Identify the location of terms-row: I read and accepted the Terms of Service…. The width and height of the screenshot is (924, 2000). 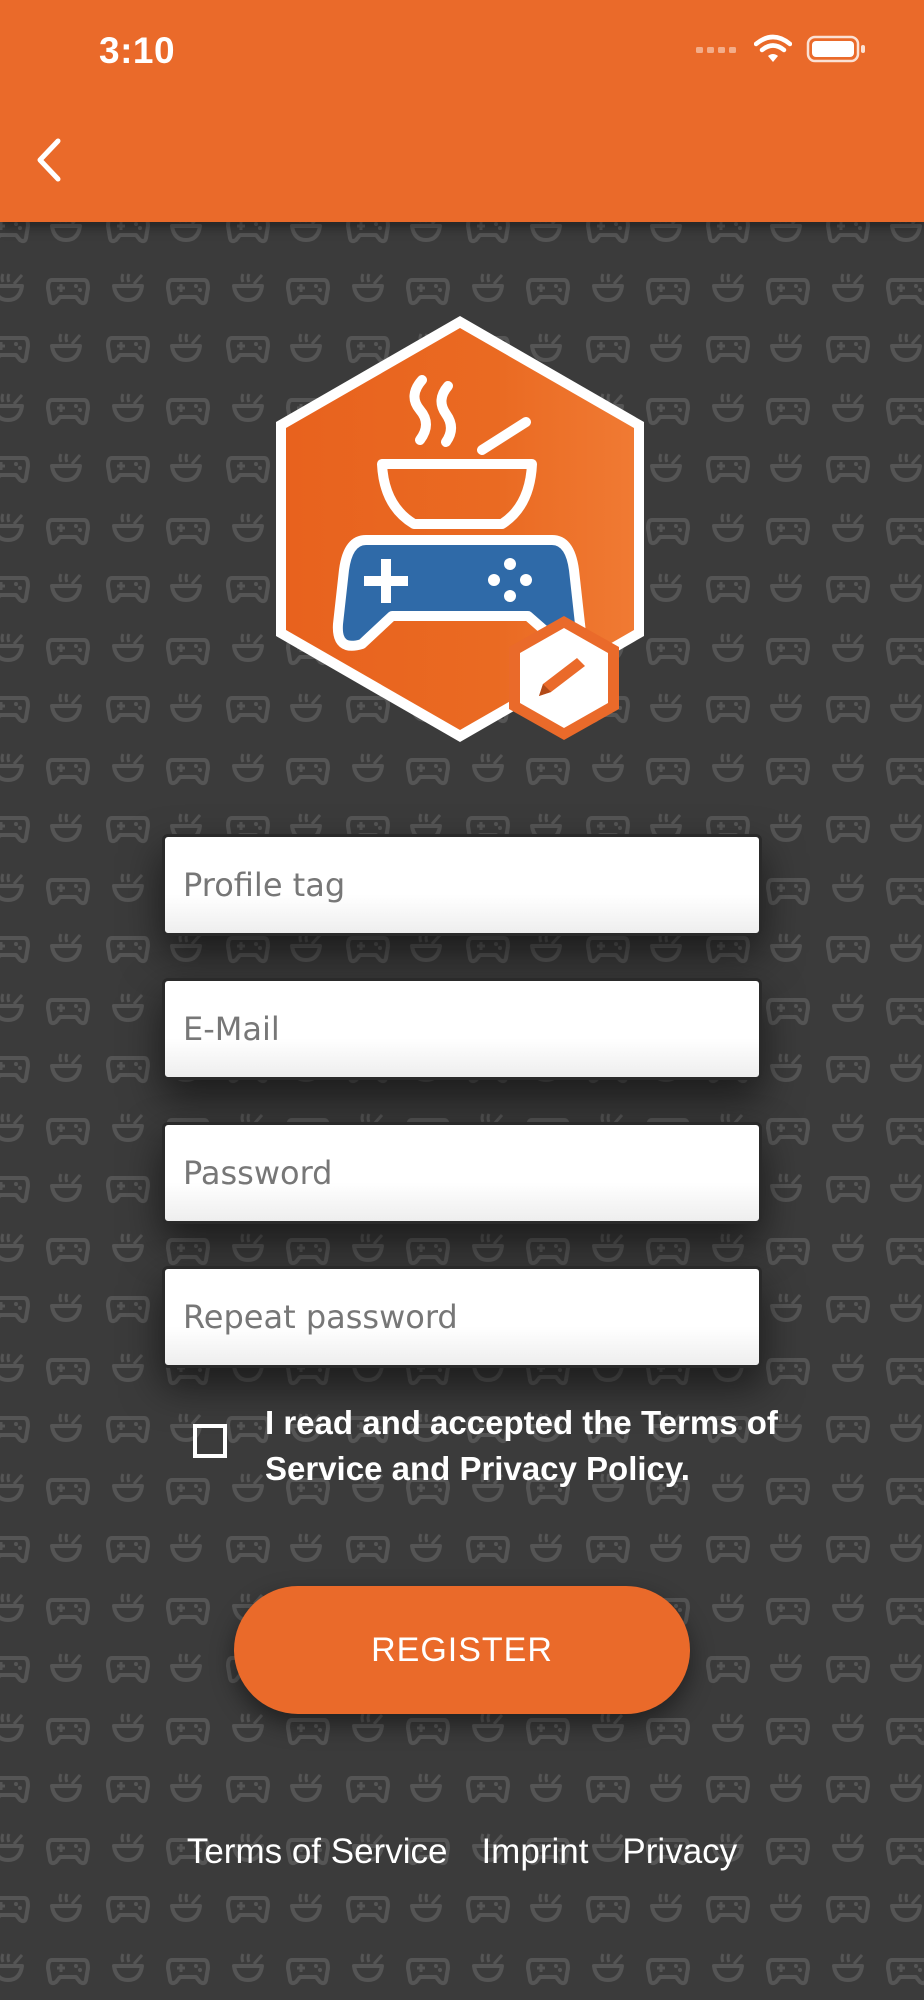
(490, 1450).